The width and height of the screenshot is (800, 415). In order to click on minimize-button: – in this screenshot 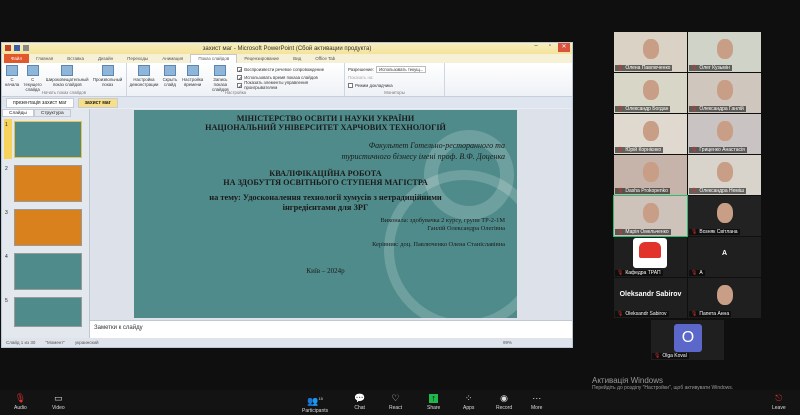, I will do `click(536, 47)`.